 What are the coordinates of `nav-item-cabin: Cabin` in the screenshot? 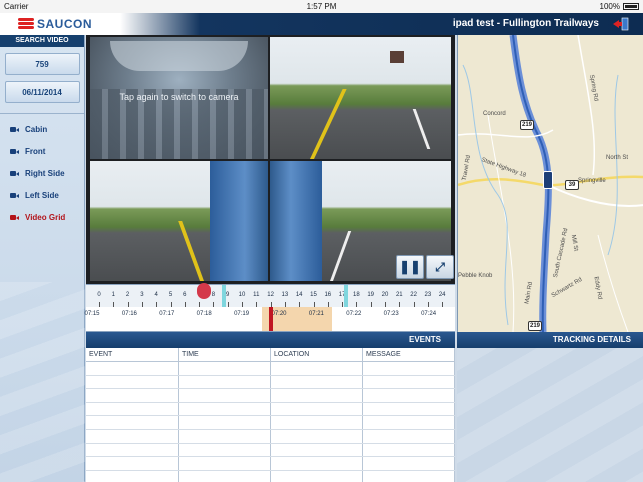 It's located at (42, 129).